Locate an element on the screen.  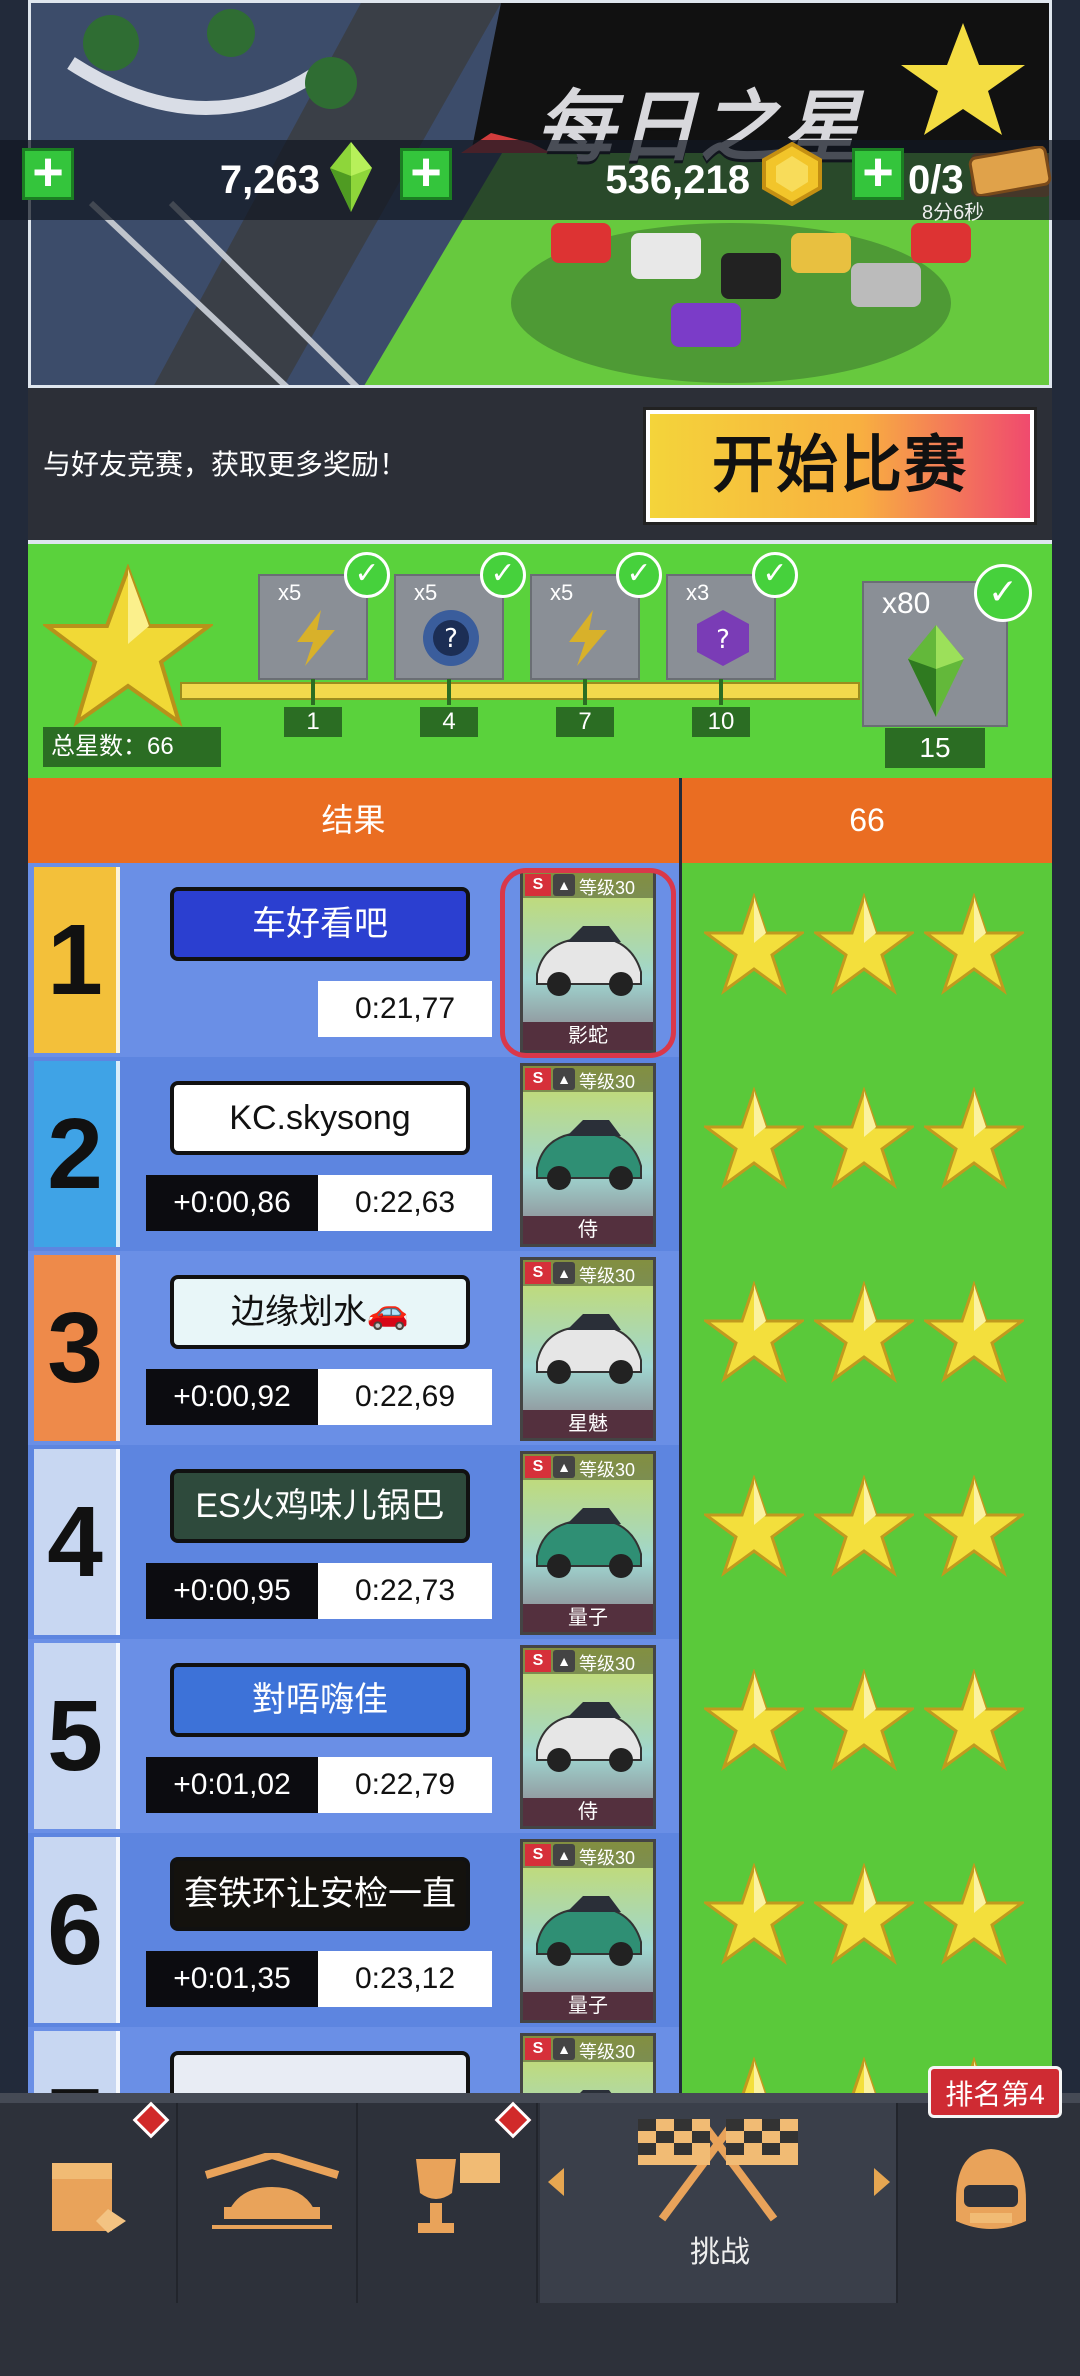
reward-count: x5 is located at coordinates (290, 592).